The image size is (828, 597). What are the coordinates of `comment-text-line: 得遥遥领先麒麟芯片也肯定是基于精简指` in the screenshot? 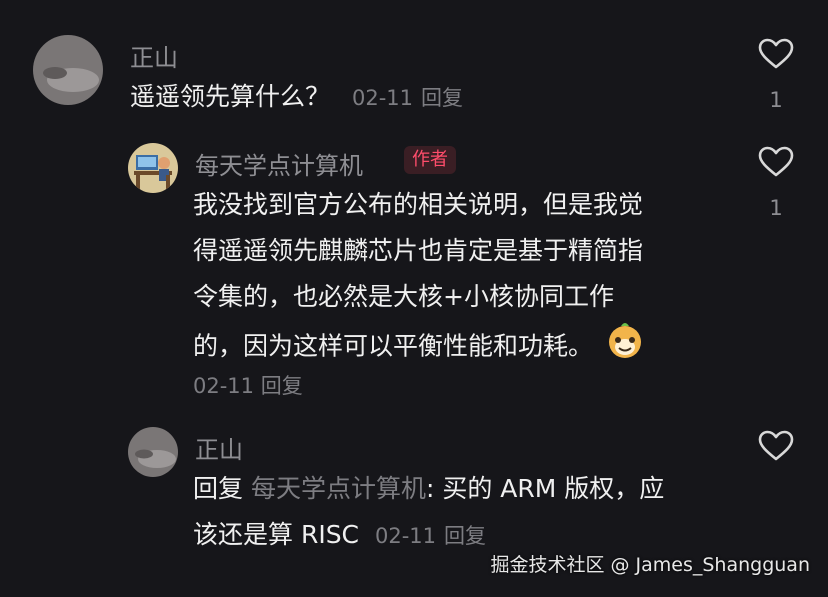 It's located at (418, 250).